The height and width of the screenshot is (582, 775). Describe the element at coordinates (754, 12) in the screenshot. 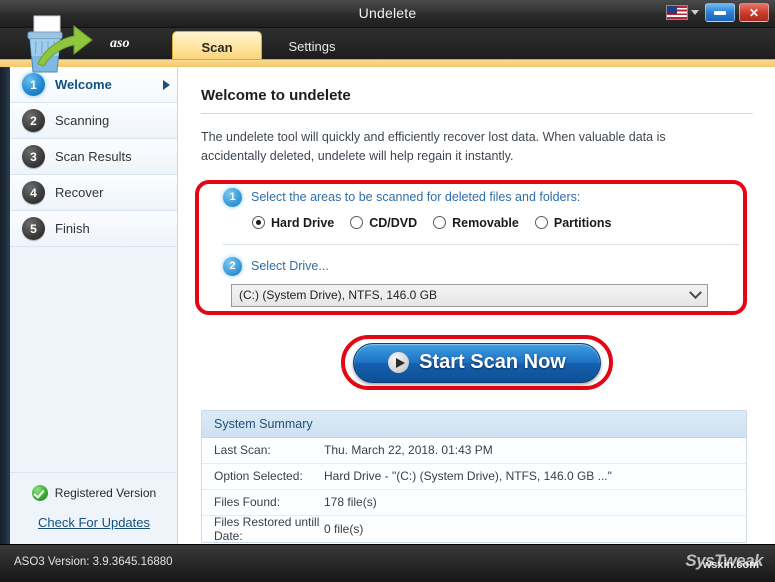

I see `close-button: ✕` at that location.